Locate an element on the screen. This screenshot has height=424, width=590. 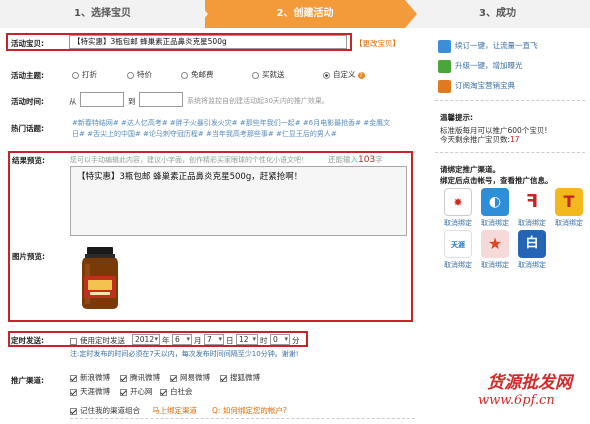
product-title-input: 【特实惠】3瓶包邮 蜂巢素正品鼻炎克星500g is located at coordinates (208, 42).